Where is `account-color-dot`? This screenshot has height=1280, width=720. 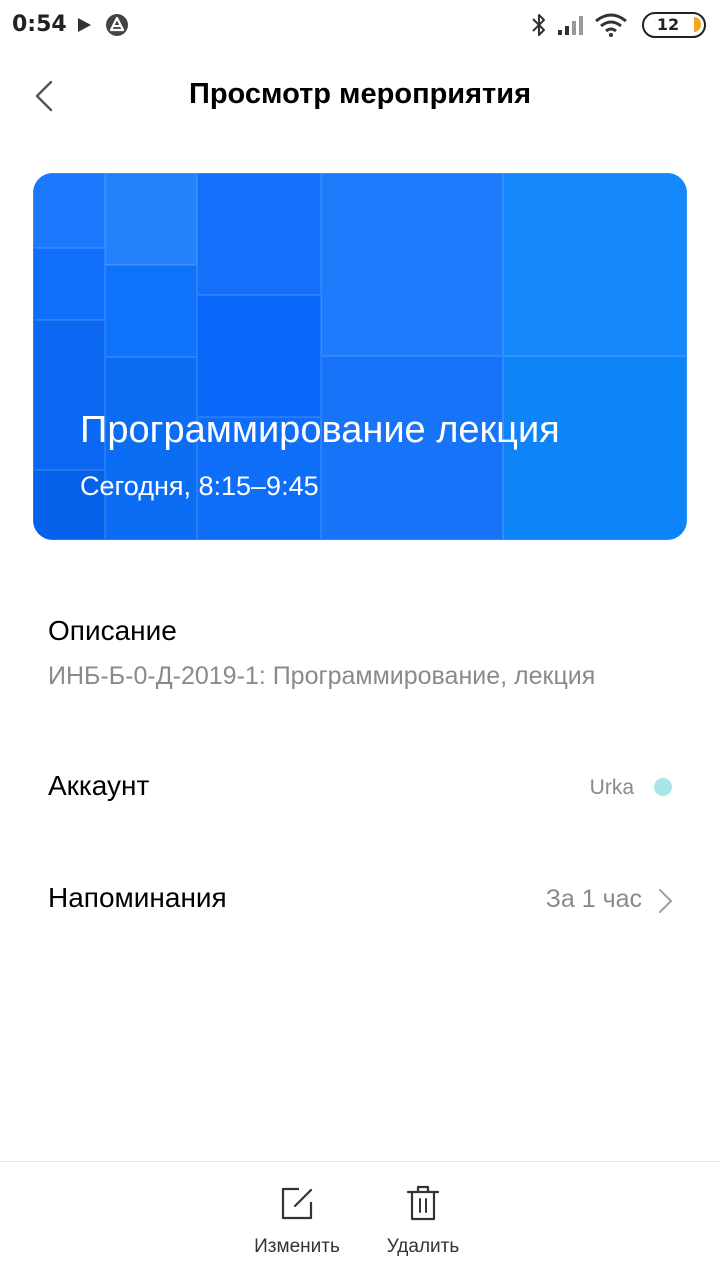 account-color-dot is located at coordinates (663, 787).